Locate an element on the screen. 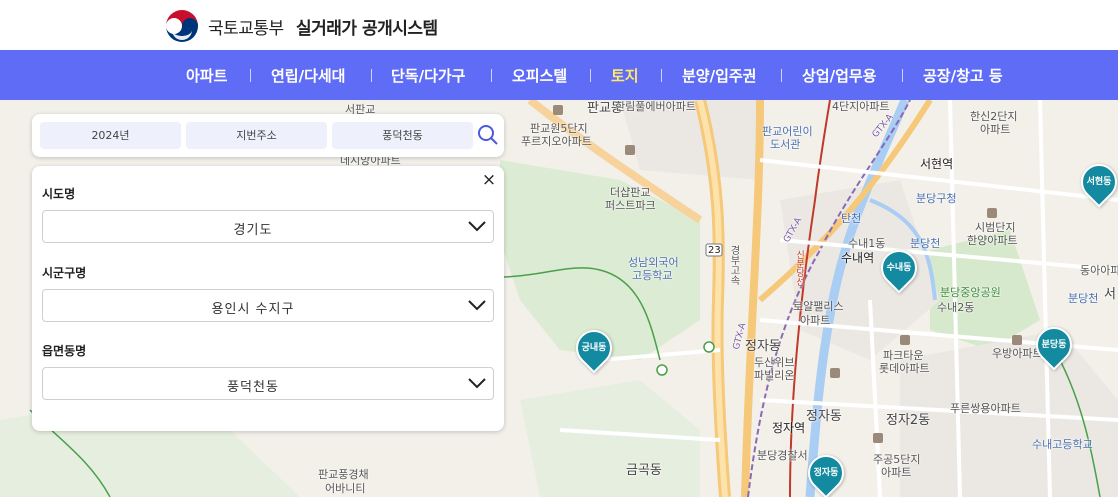 This screenshot has width=1118, height=497. map-label-apt4: 4단지아파트 is located at coordinates (861, 106).